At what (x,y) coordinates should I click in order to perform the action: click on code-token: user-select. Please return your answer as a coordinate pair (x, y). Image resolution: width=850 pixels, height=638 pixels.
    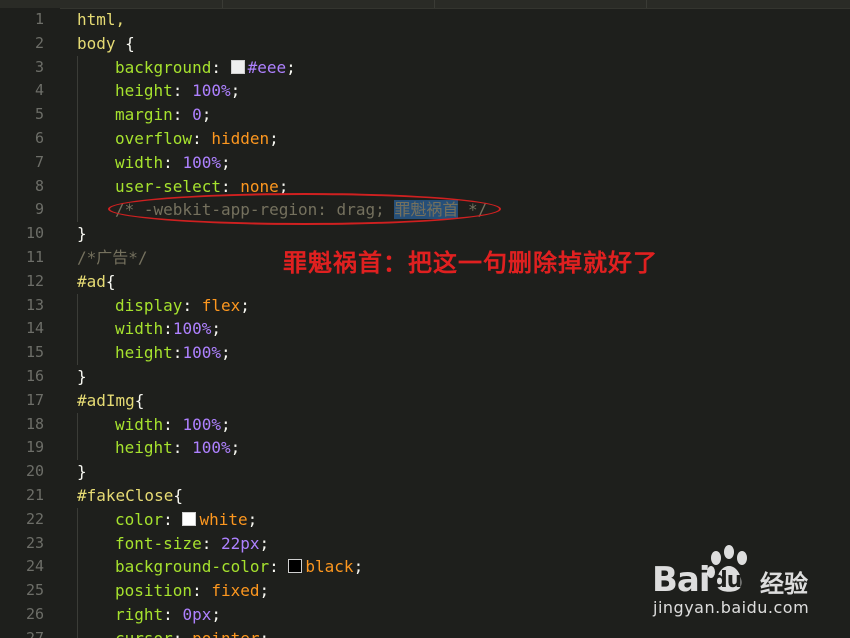
    Looking at the image, I should click on (168, 186).